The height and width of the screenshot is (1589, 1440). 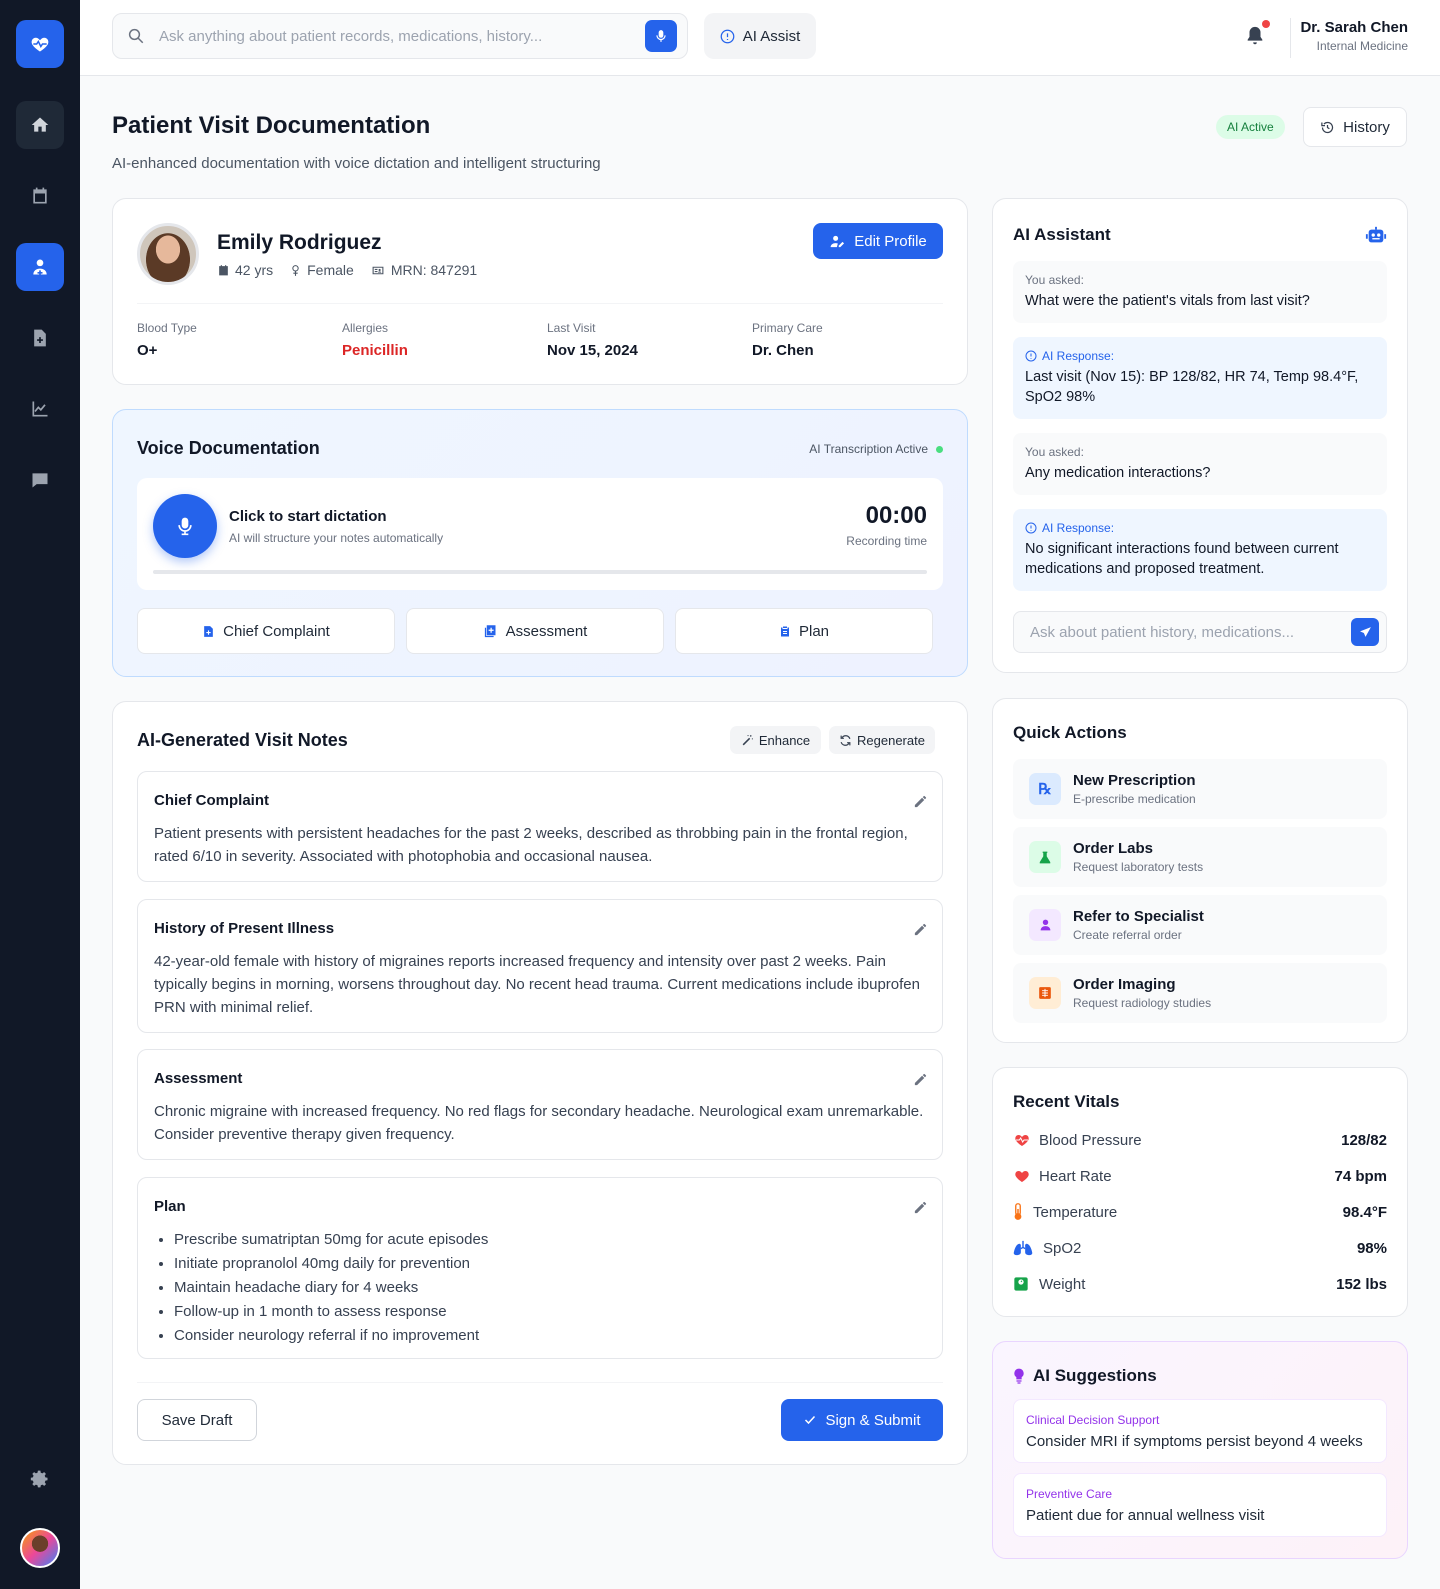 I want to click on patient-age: 42 yrs, so click(x=245, y=270).